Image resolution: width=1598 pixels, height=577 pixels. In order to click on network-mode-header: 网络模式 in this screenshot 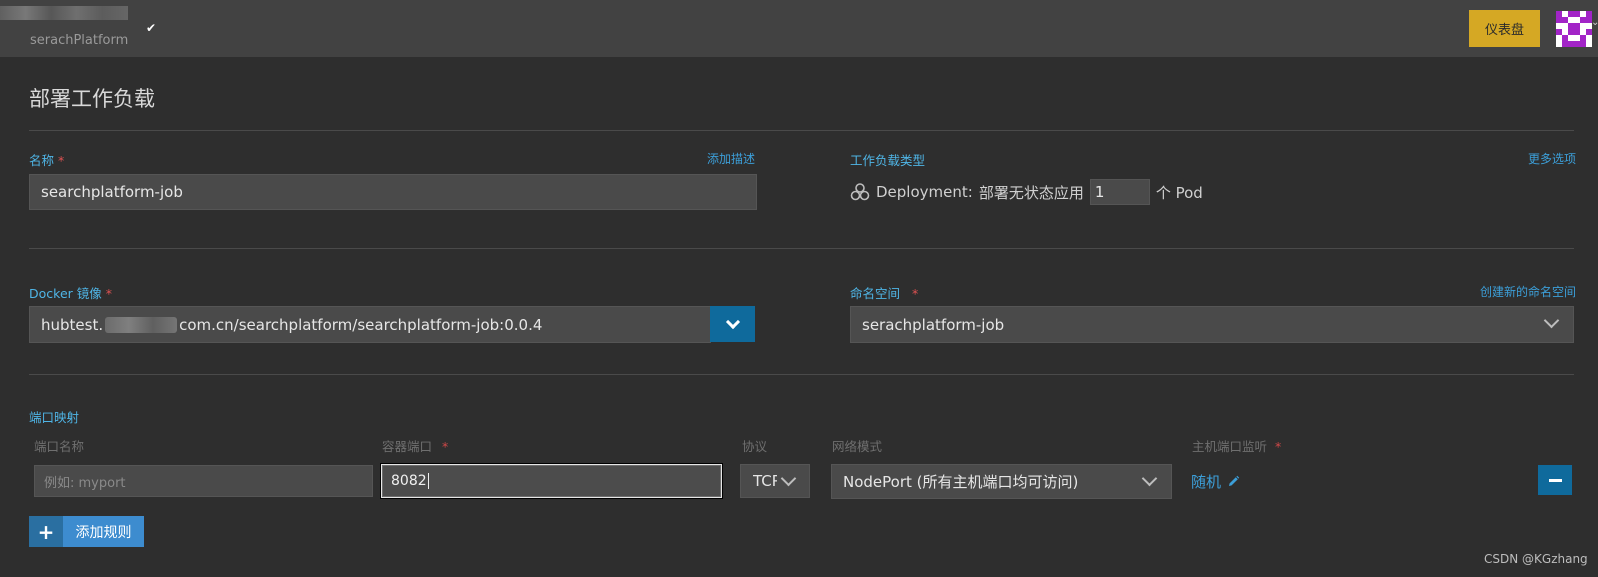, I will do `click(857, 446)`.